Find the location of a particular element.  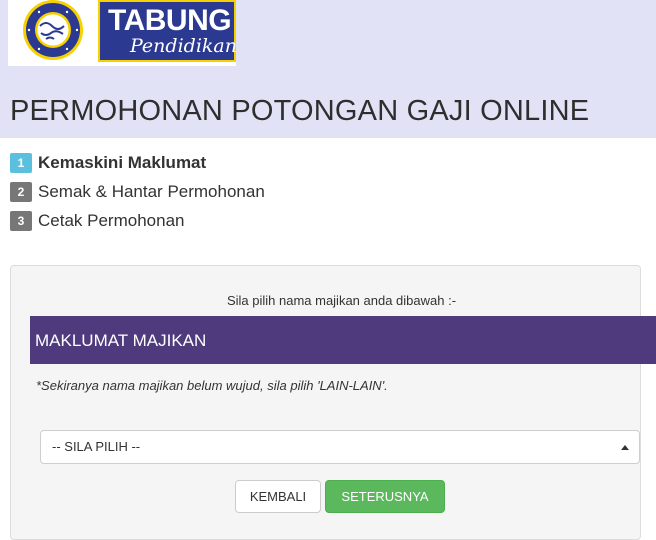

section-title: MAKLUMAT MAJIKAN is located at coordinates (121, 340).